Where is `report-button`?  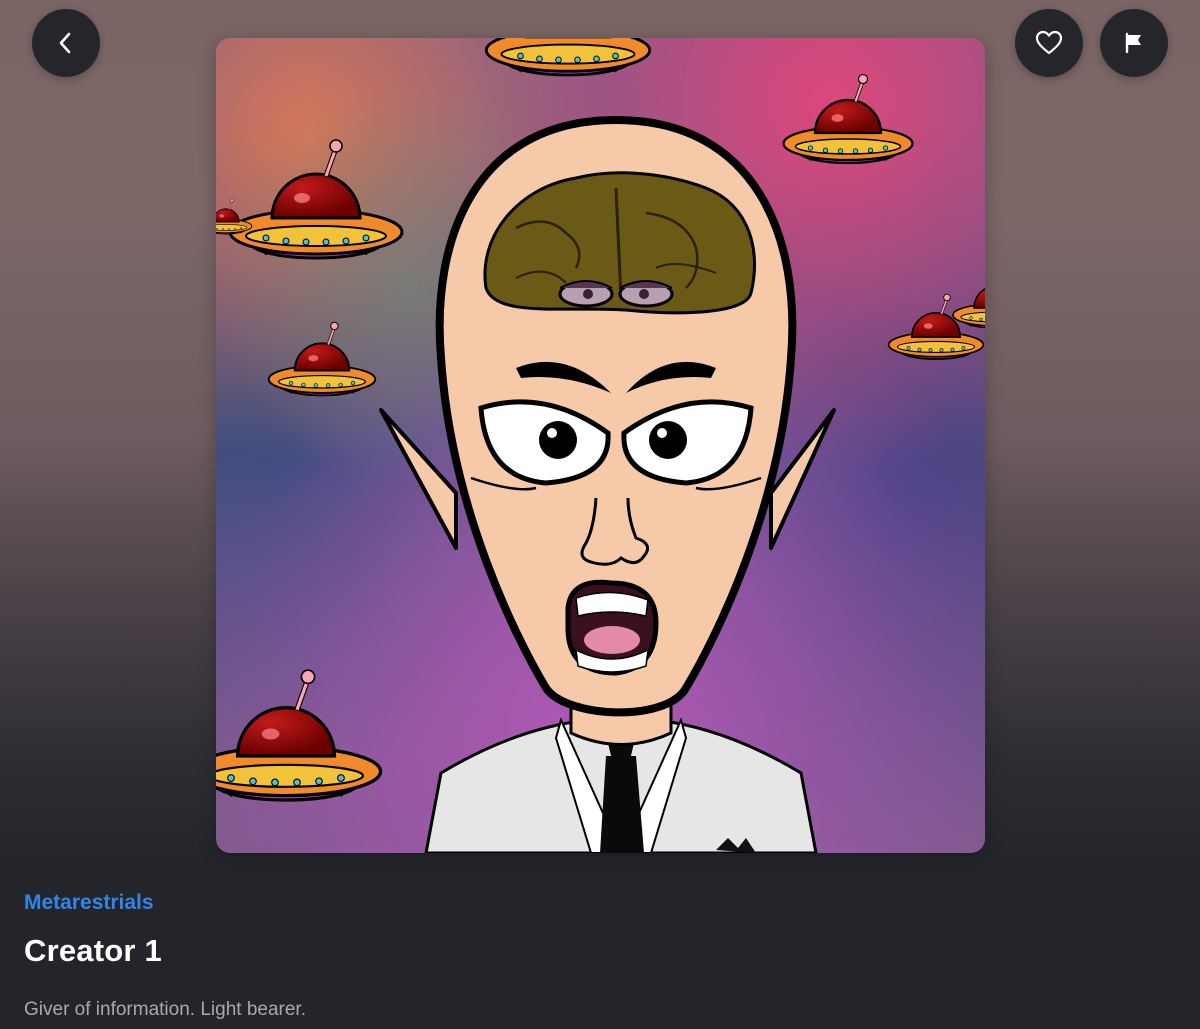 report-button is located at coordinates (1134, 43).